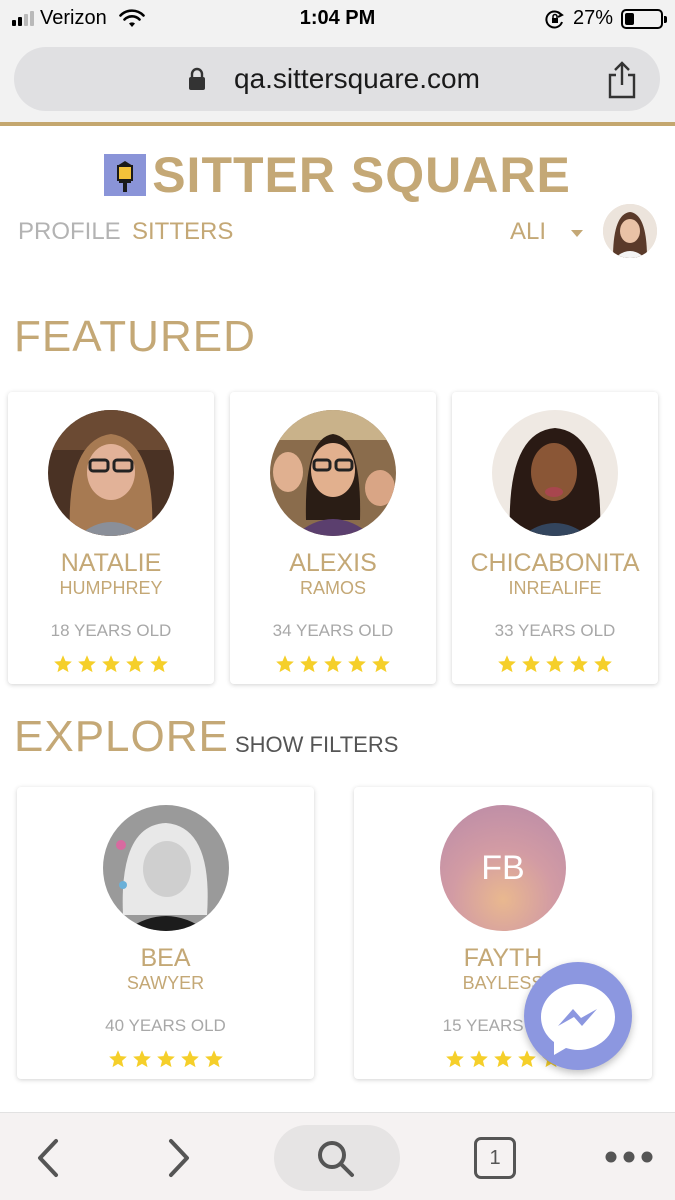  What do you see at coordinates (47, 1158) in the screenshot?
I see `back-icon` at bounding box center [47, 1158].